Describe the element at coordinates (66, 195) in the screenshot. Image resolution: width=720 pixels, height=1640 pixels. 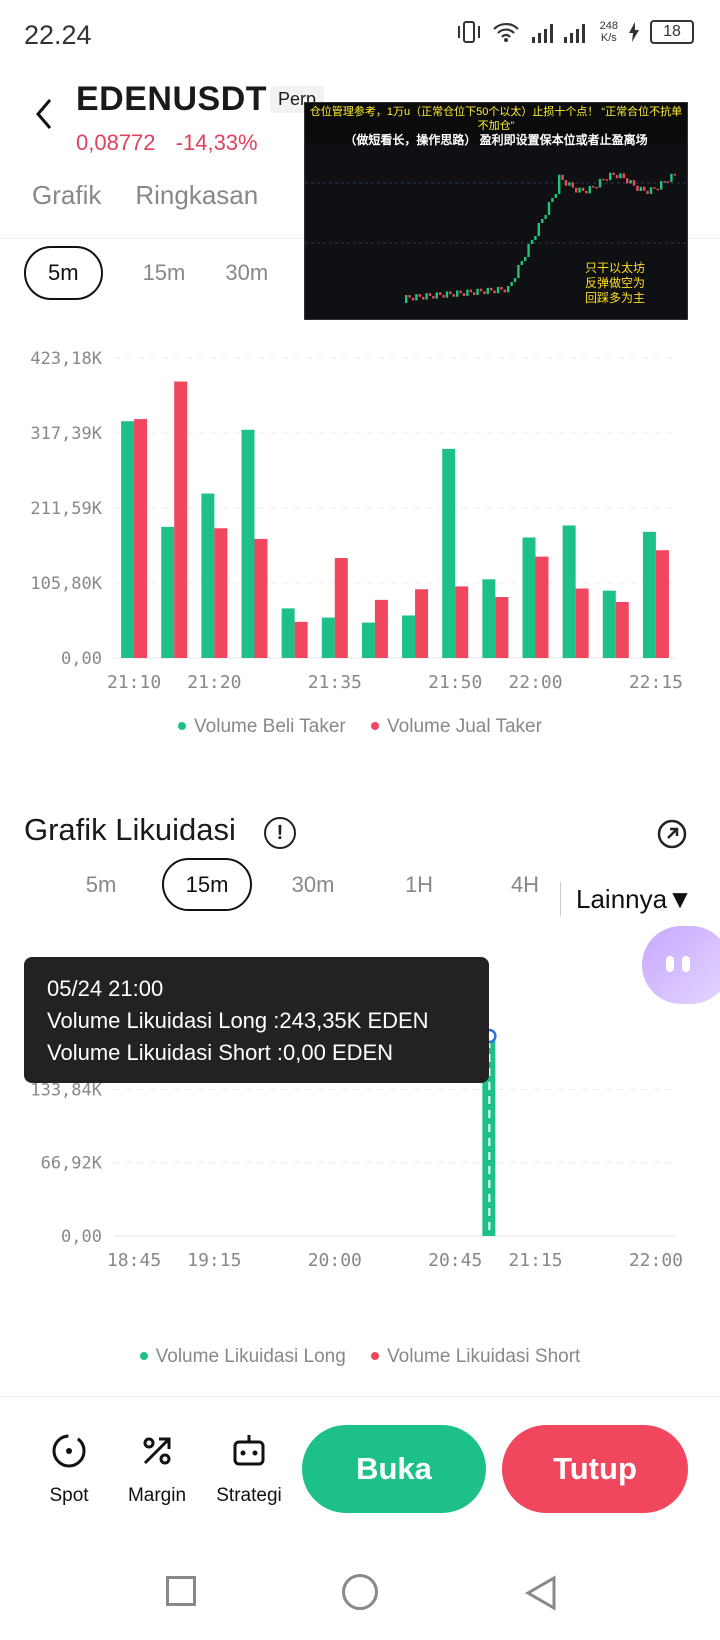
I see `tab-grafik: Grafik` at that location.